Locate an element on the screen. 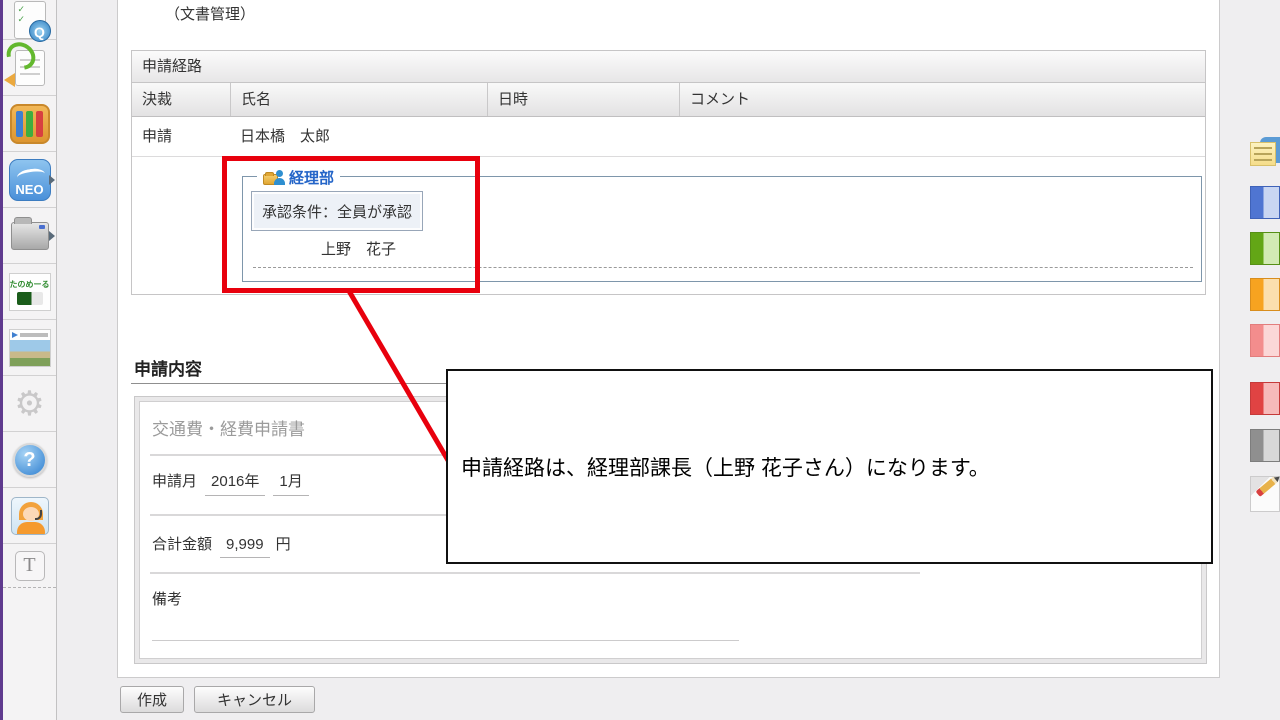 The width and height of the screenshot is (1280, 720). action-bar: 作成 キャンセル is located at coordinates (218, 699).